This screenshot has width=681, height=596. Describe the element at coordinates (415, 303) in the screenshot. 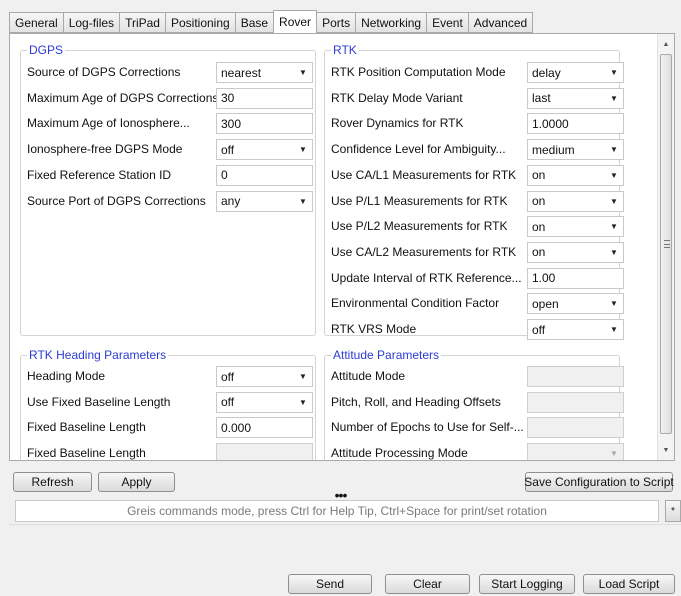

I see `rtk-environmental-condition-factor-label: Environmental Condition Factor` at that location.